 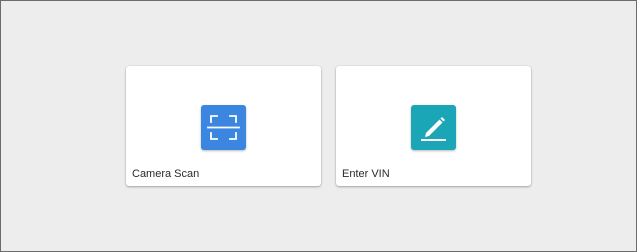 I want to click on pencil-edit-icon, so click(x=433, y=127).